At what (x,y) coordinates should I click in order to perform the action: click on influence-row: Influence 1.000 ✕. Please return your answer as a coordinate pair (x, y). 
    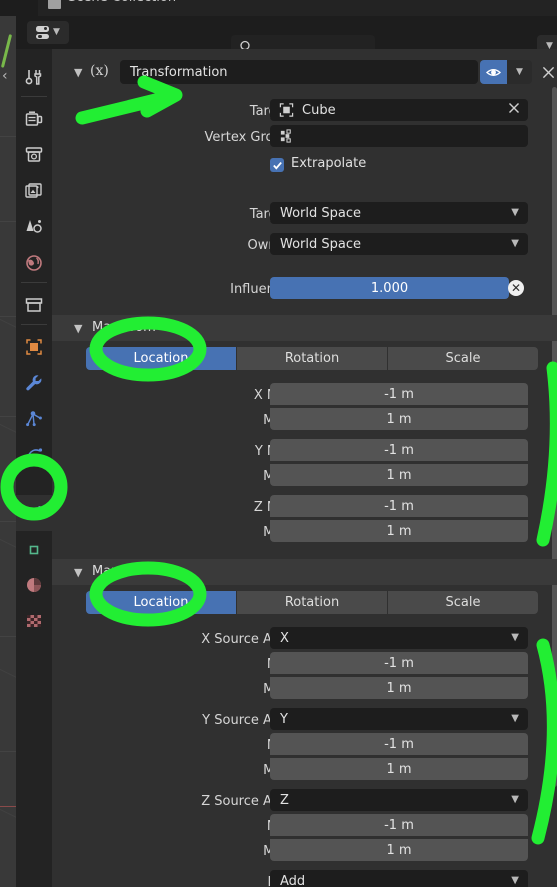
    Looking at the image, I should click on (304, 289).